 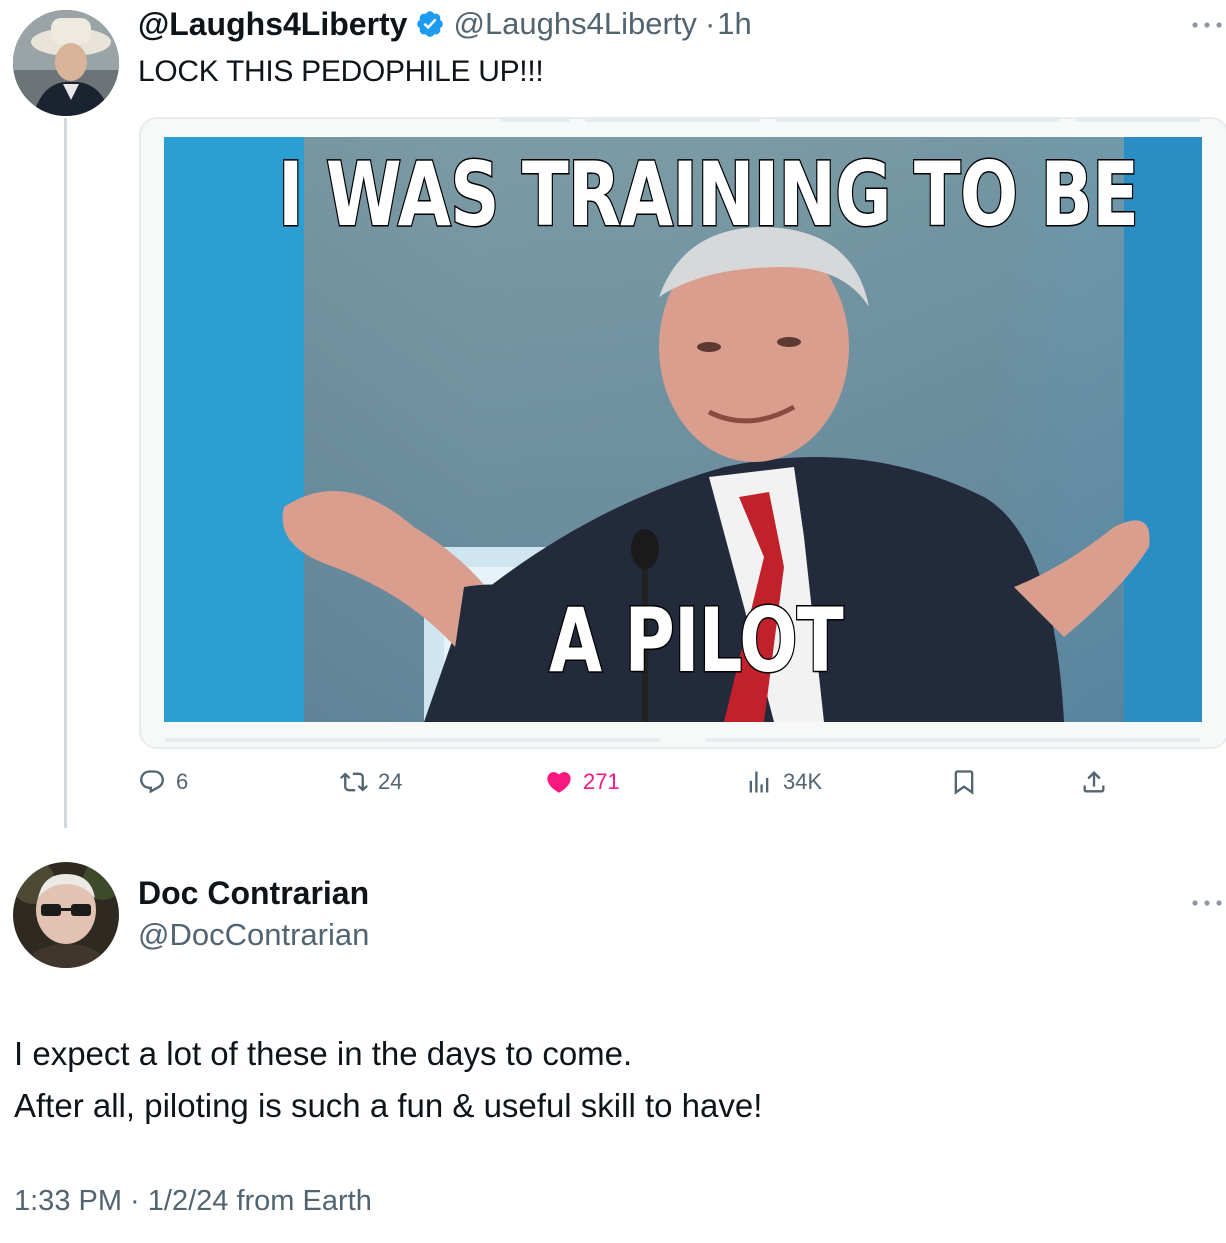 I want to click on reply-button: 6, so click(x=163, y=782).